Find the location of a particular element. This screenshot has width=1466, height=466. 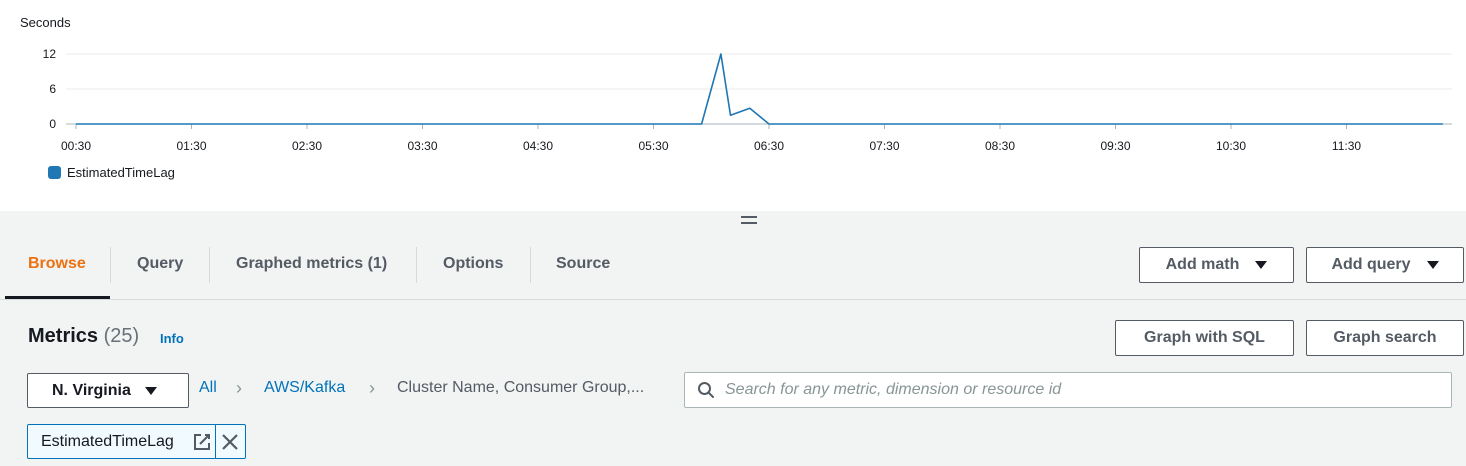

x-tick-label: 01:30 is located at coordinates (191, 146).